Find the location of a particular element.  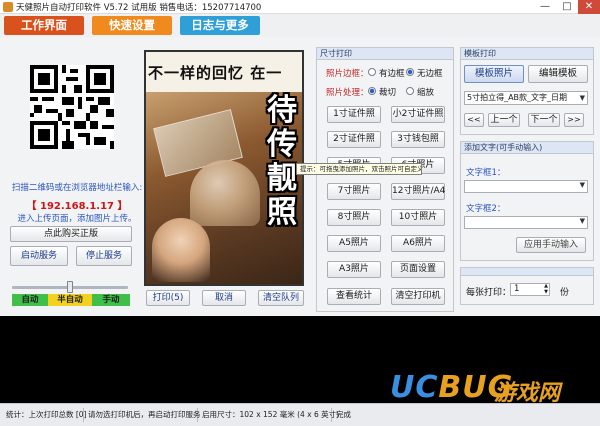

window-title: 天健照片自动打印软件 V5.72 试用版 销售电话：15207714700 is located at coordinates (139, 8).